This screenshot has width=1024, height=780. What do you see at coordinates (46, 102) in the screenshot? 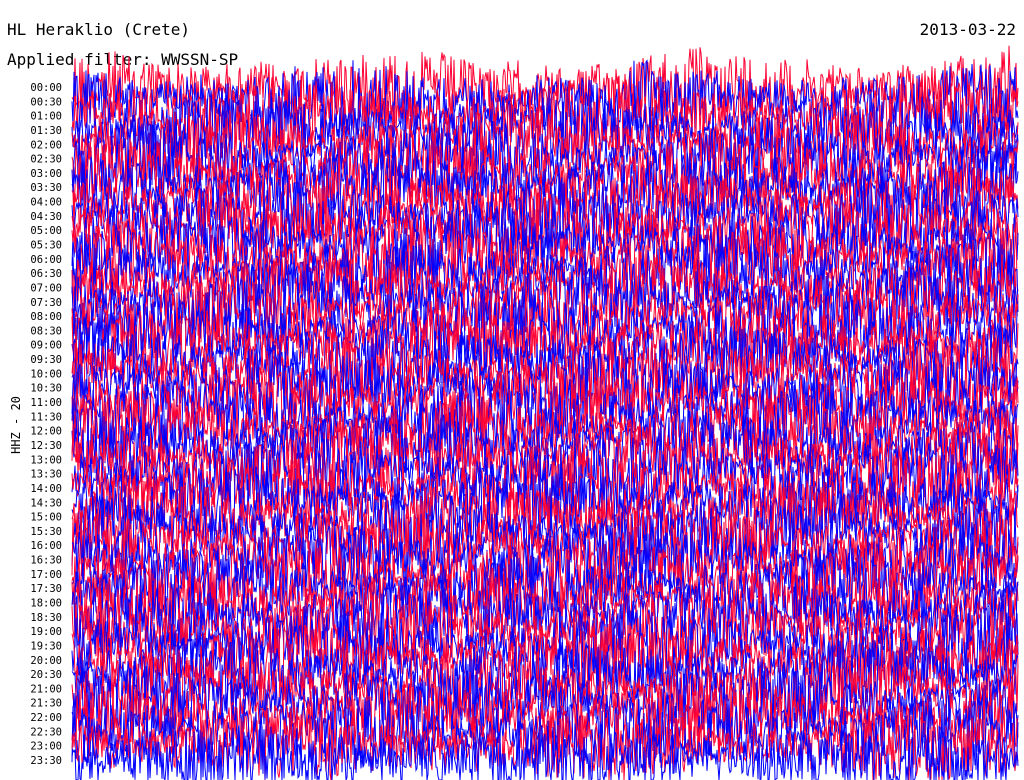
I see `row-time-label: 00:30` at bounding box center [46, 102].